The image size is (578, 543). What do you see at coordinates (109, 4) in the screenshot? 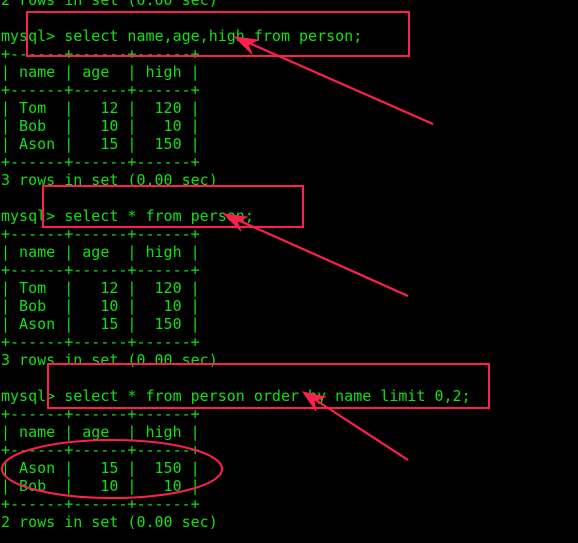
I see `partial-status-line: 2 rows in set (0.00 sec)` at bounding box center [109, 4].